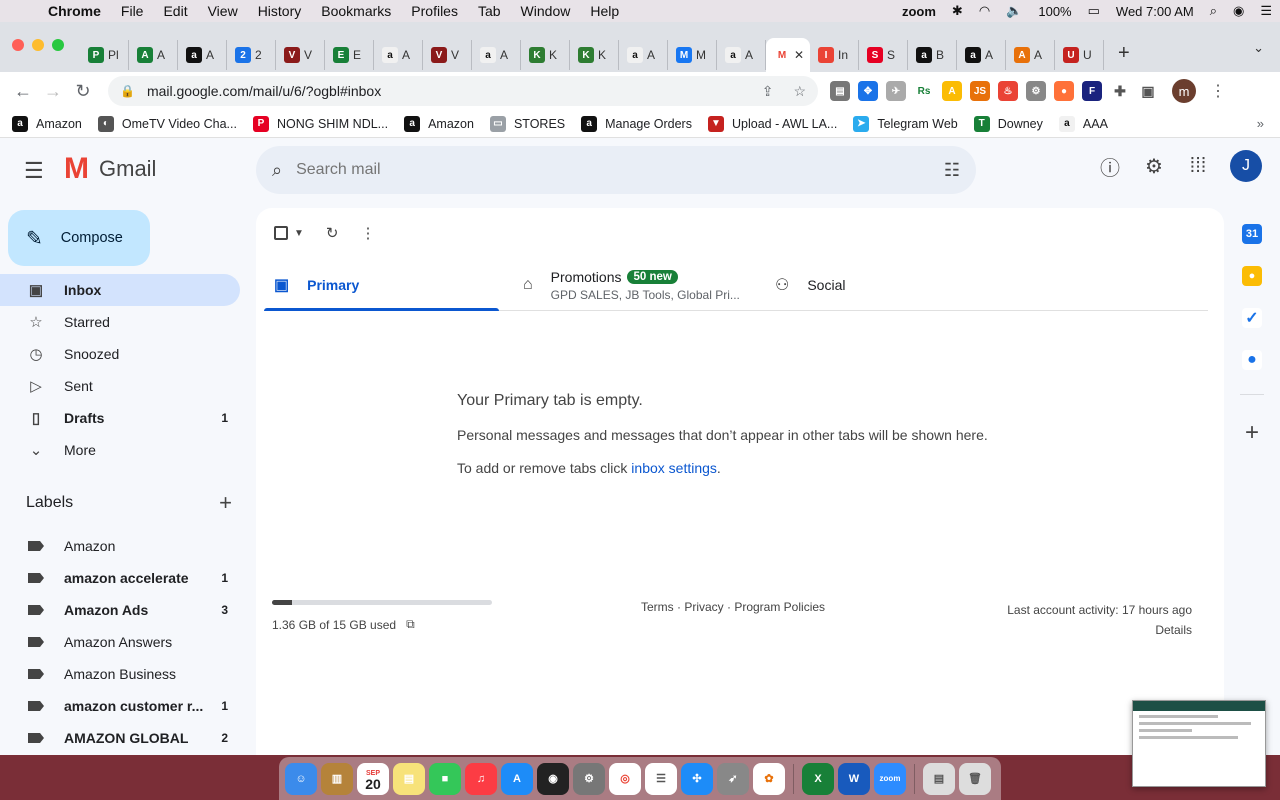  What do you see at coordinates (481, 778) in the screenshot?
I see `music-icon: ♫` at bounding box center [481, 778].